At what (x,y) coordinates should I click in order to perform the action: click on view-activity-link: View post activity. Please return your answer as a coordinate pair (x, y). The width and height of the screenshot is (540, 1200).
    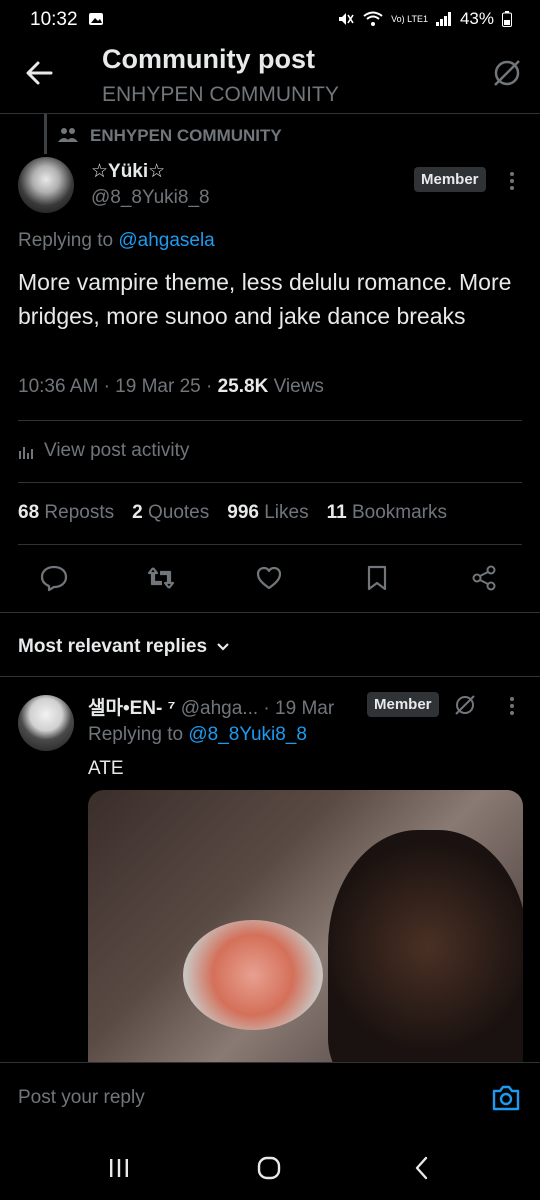
    Looking at the image, I should click on (103, 451).